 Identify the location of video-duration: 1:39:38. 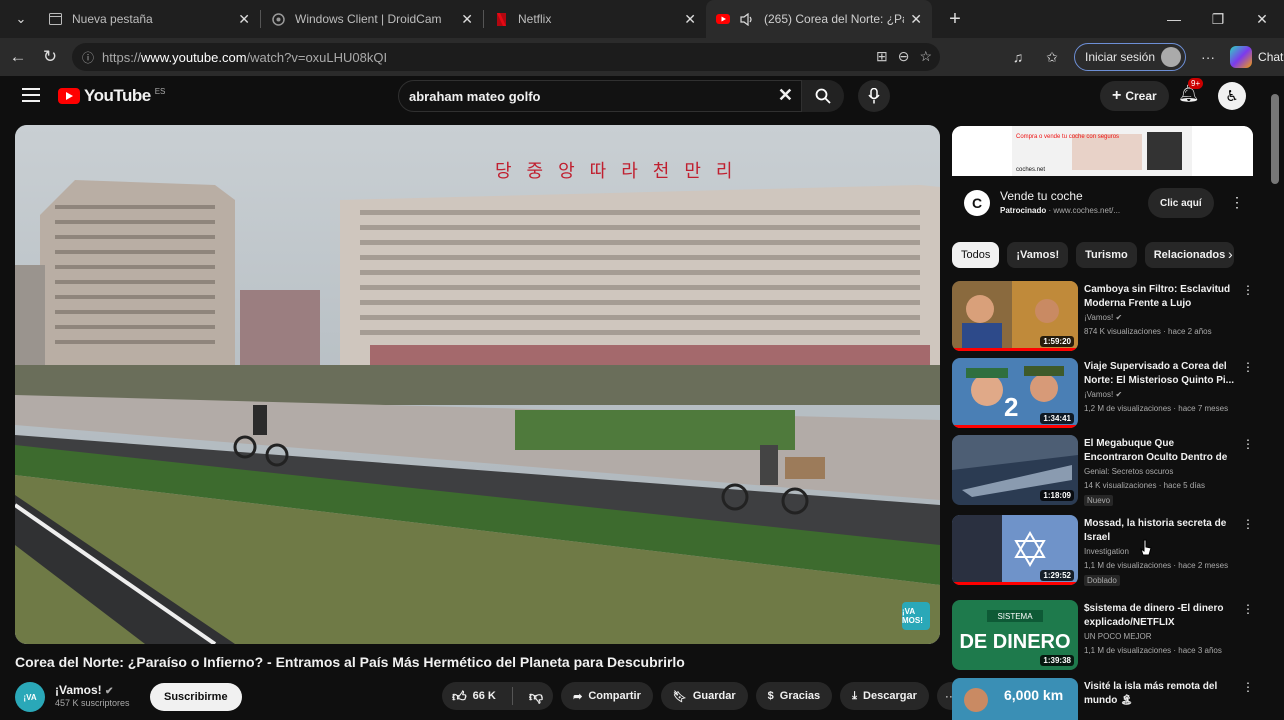
(1057, 660).